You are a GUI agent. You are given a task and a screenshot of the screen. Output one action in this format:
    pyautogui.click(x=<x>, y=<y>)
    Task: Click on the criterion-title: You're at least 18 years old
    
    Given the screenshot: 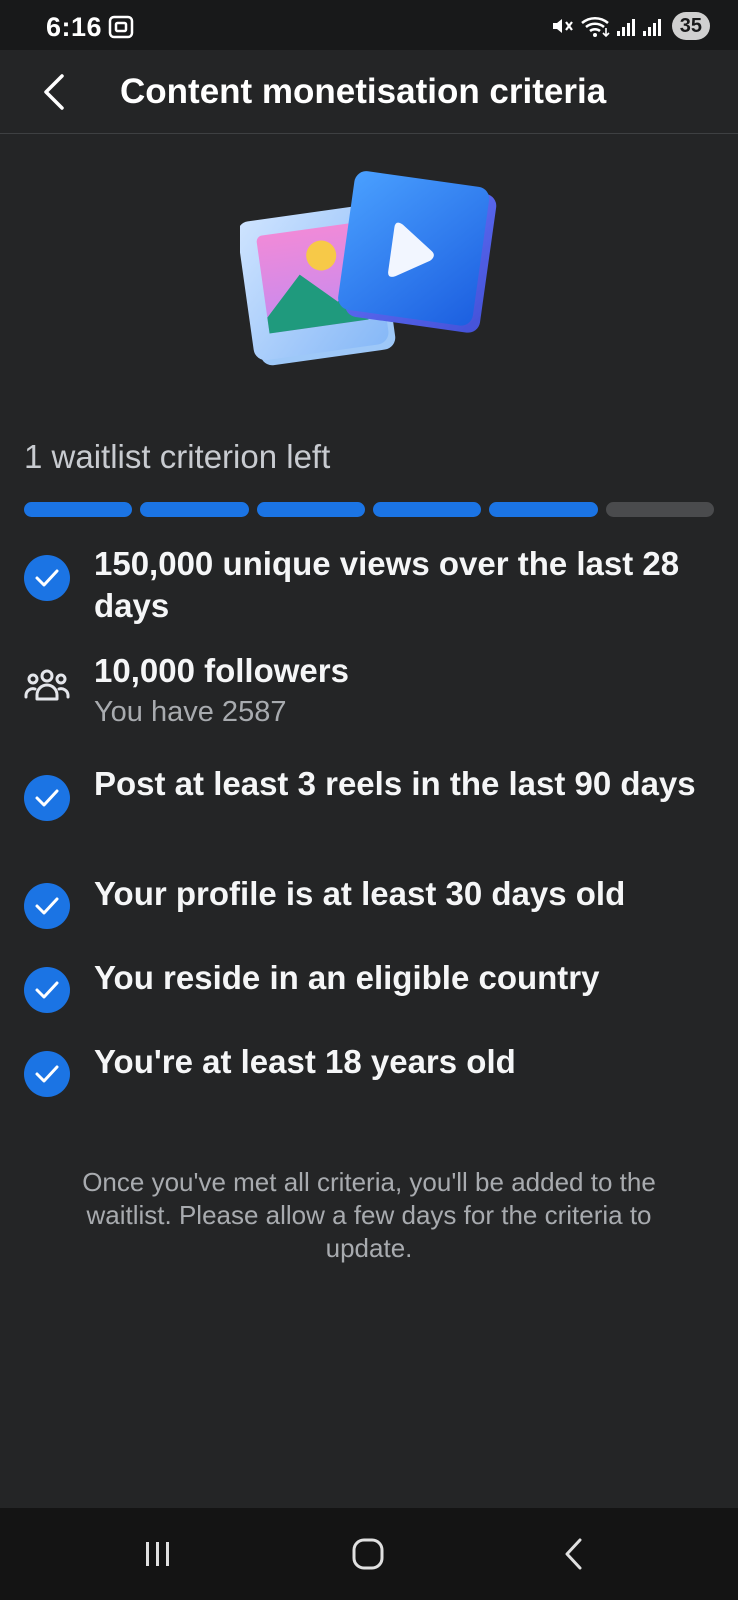 What is the action you would take?
    pyautogui.click(x=305, y=1061)
    